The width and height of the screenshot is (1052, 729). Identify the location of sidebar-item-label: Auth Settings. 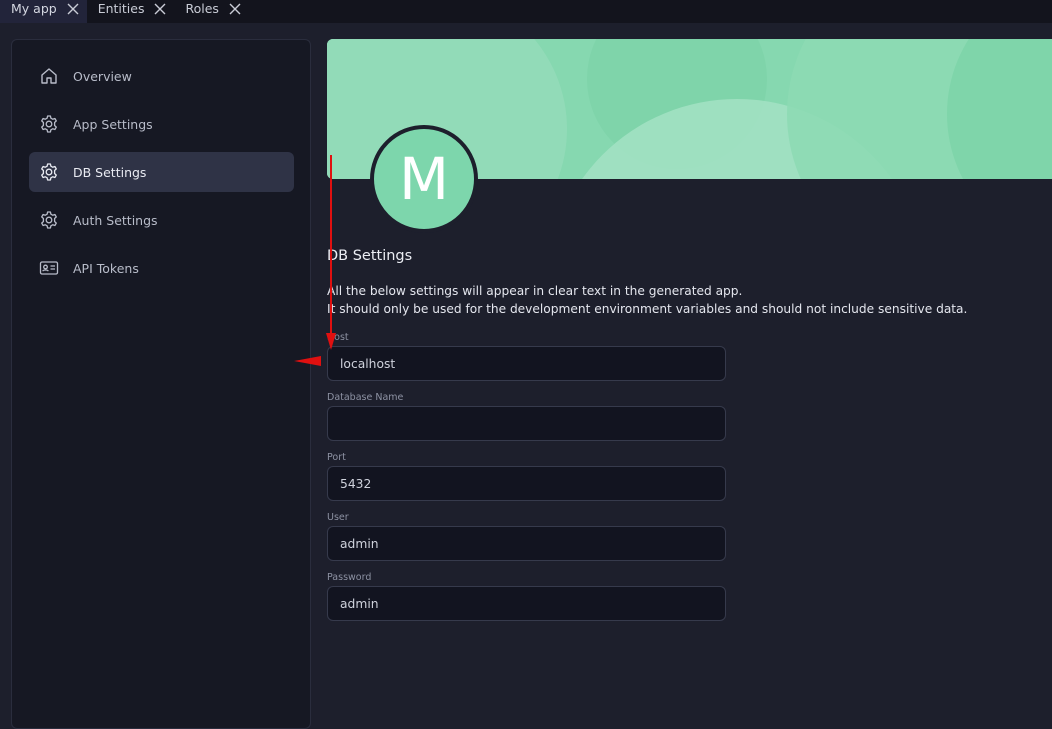
(115, 220).